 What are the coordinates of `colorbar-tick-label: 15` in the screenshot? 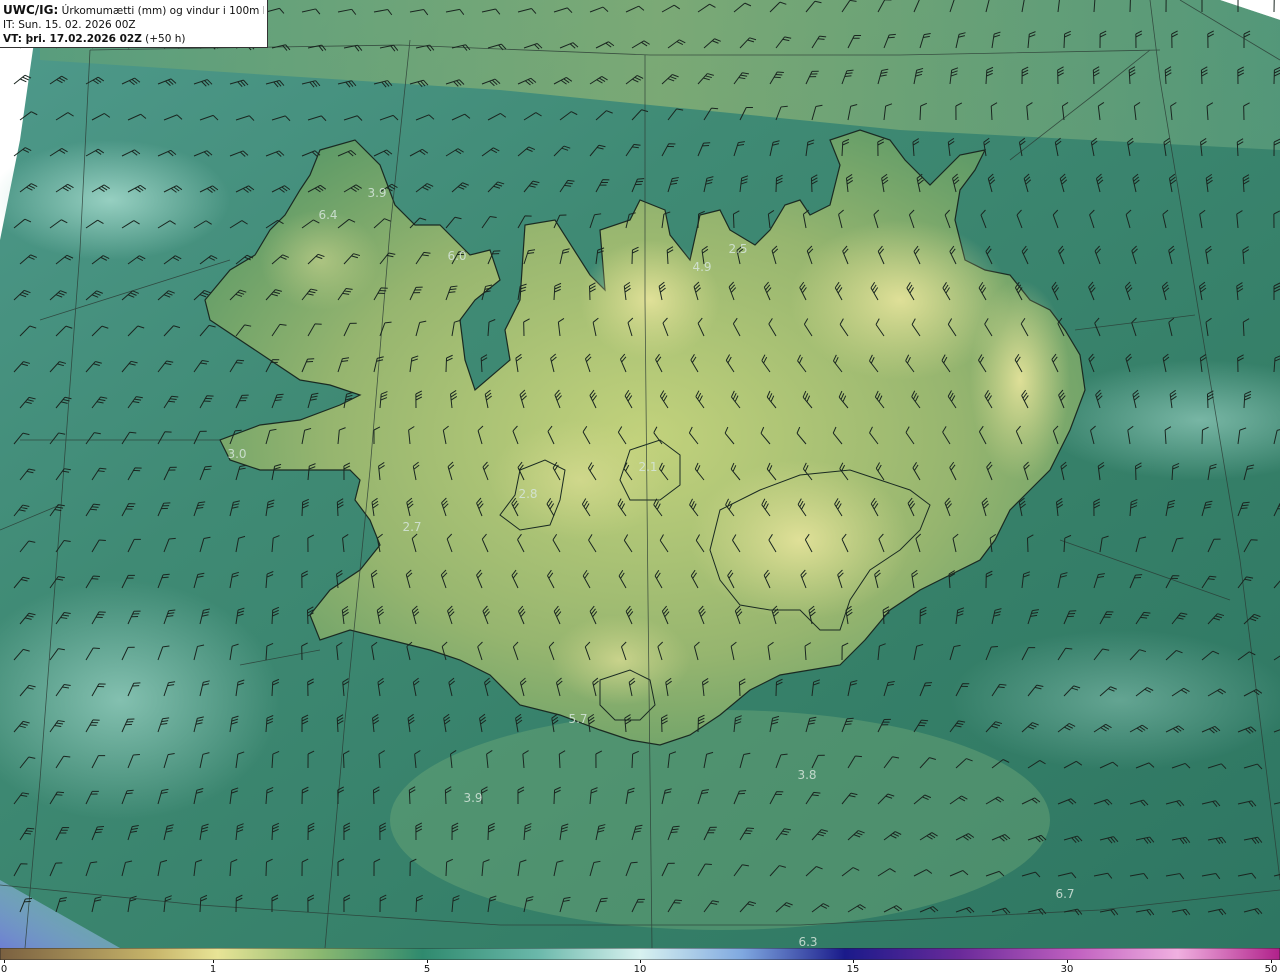 It's located at (853, 969).